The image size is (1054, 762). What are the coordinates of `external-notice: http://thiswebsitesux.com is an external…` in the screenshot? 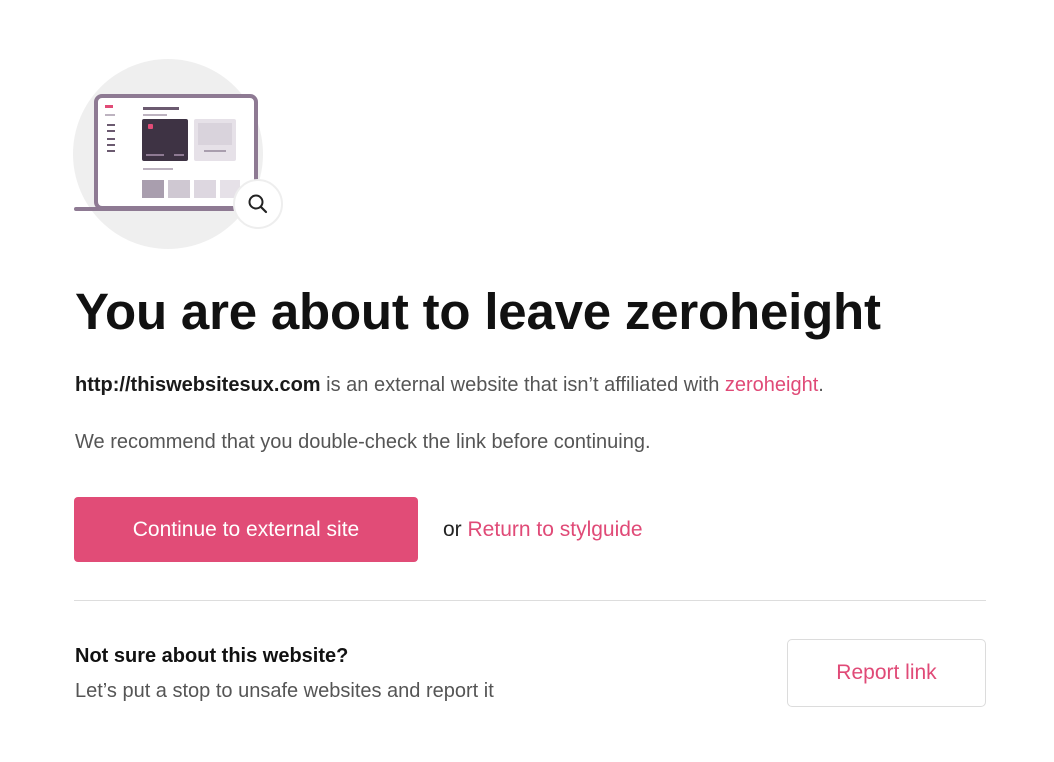 It's located at (449, 385).